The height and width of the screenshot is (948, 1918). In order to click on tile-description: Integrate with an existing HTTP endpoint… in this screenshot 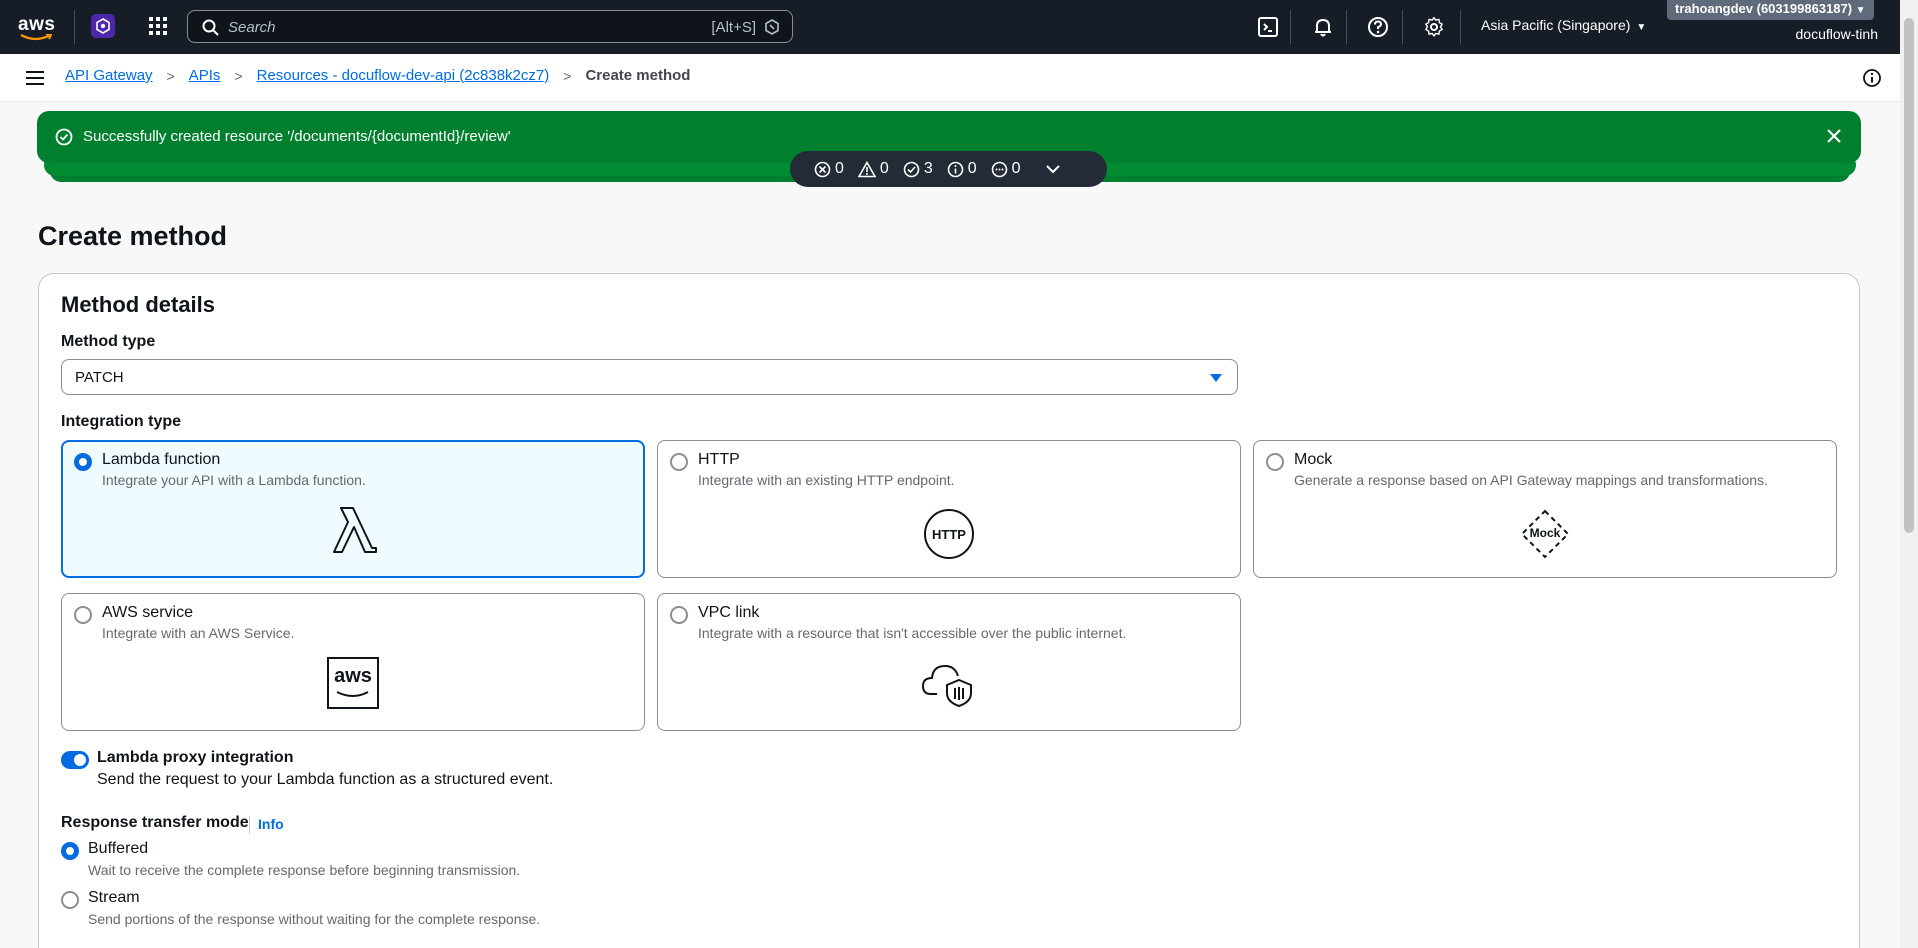, I will do `click(826, 480)`.